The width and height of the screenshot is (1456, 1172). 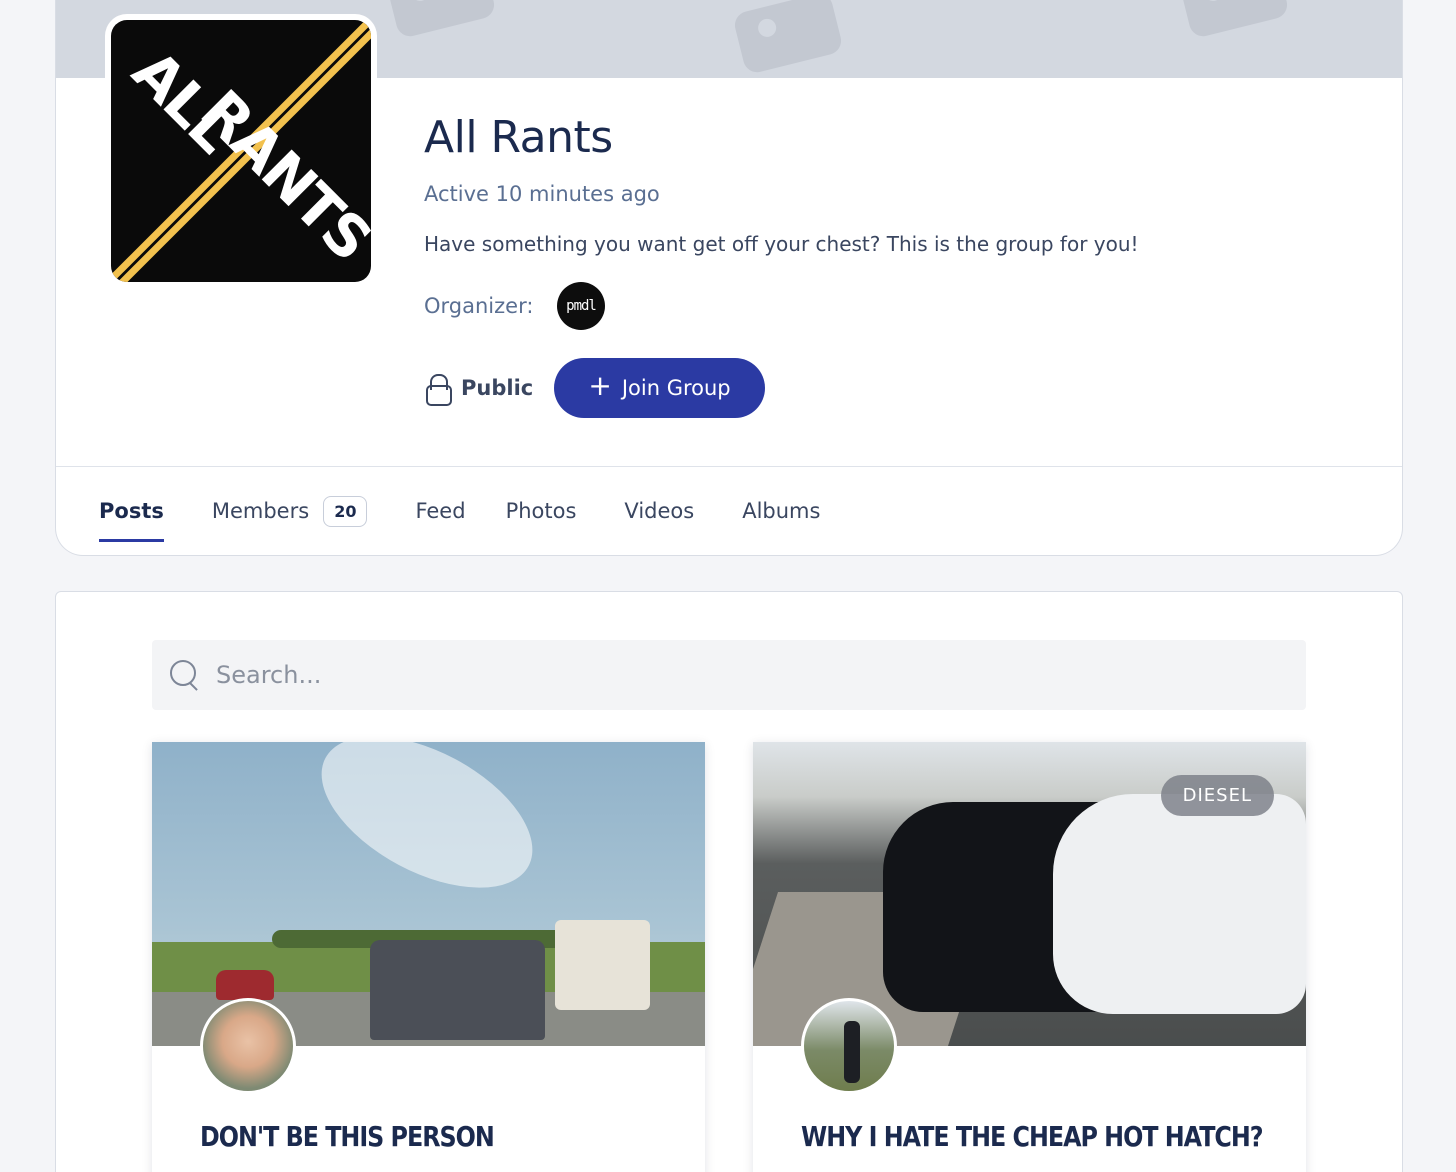 I want to click on group-avatar: ALL RANTS, so click(x=241, y=151).